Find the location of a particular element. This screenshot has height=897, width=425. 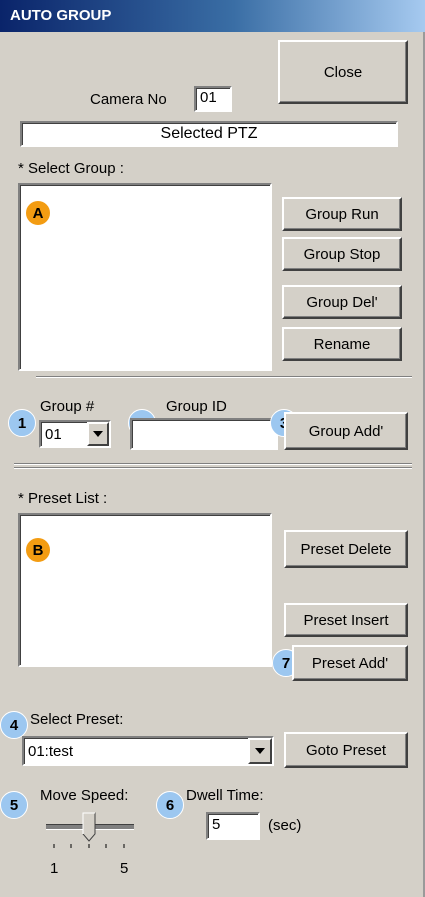

window-titlebar: AUTO GROUP is located at coordinates (212, 16).